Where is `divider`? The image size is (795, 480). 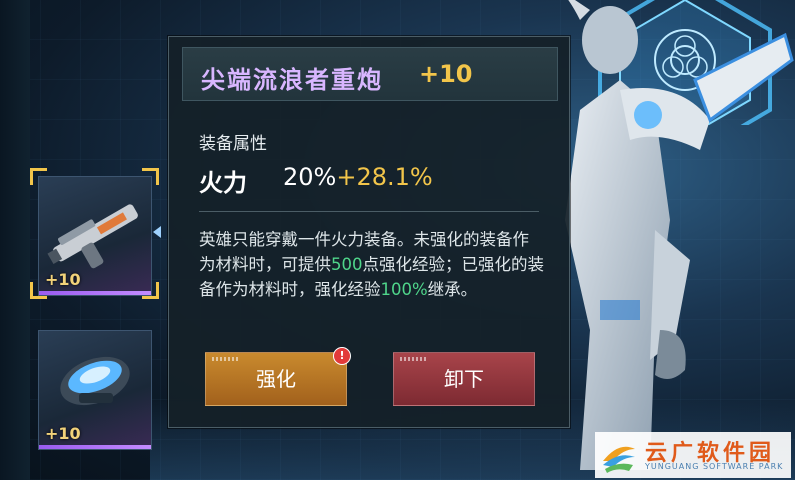 divider is located at coordinates (369, 211).